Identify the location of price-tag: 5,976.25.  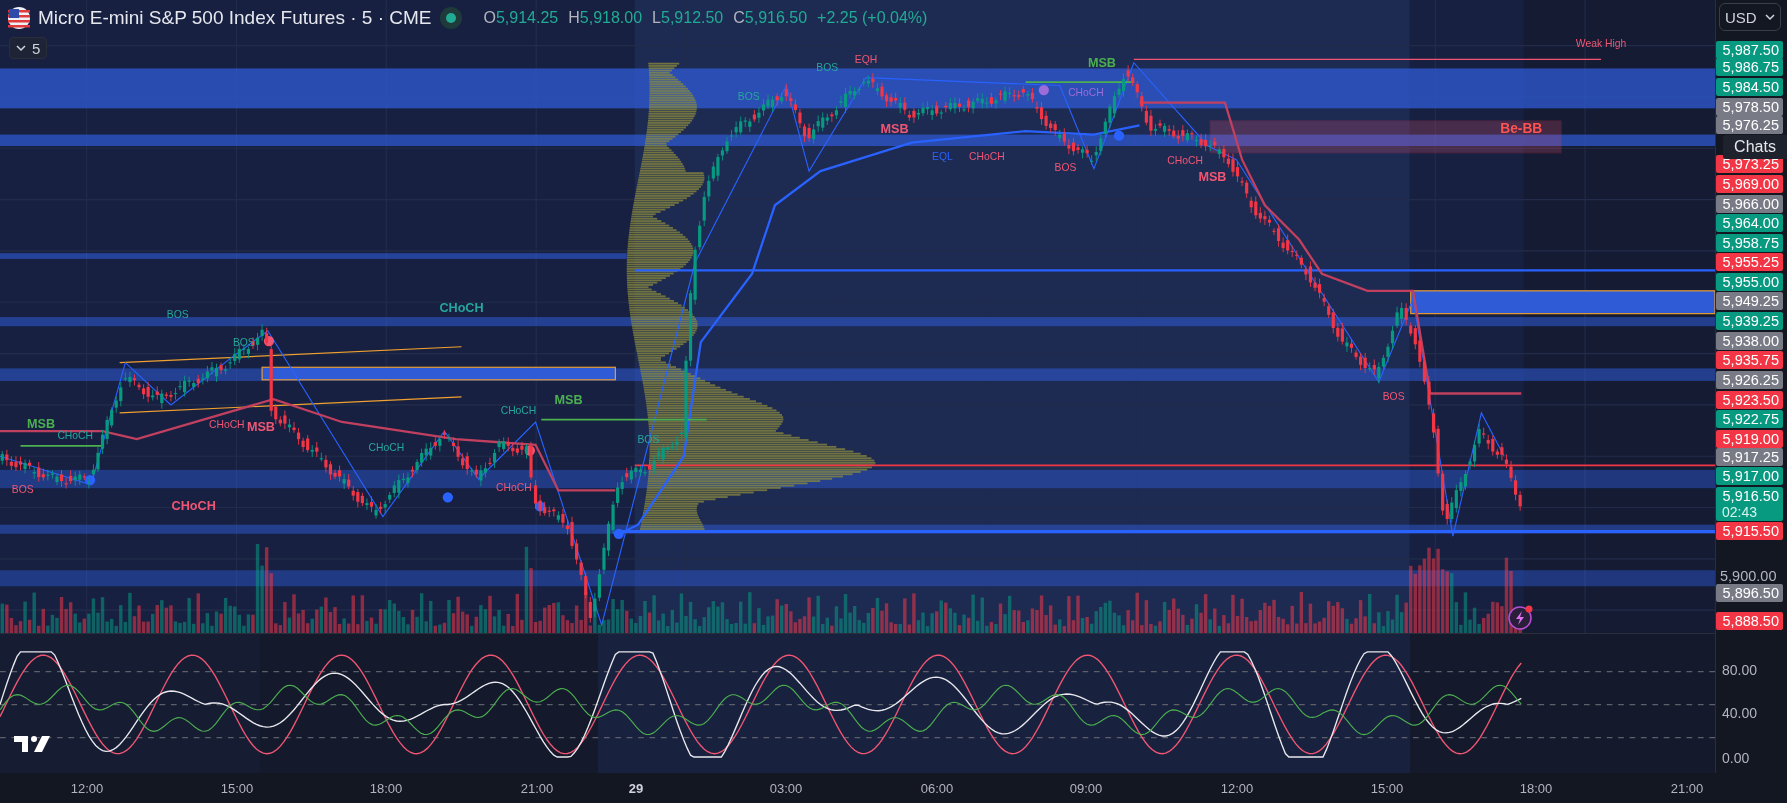
(1749, 125).